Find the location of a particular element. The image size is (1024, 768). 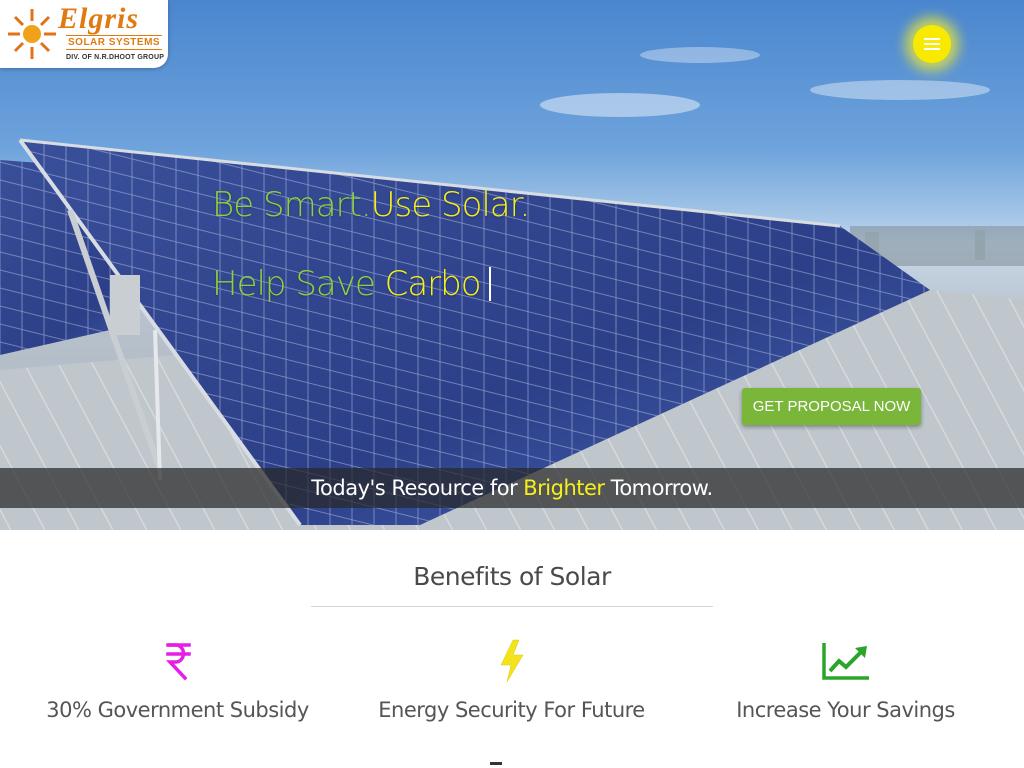

headline-2-yellow: Carbo is located at coordinates (433, 284).